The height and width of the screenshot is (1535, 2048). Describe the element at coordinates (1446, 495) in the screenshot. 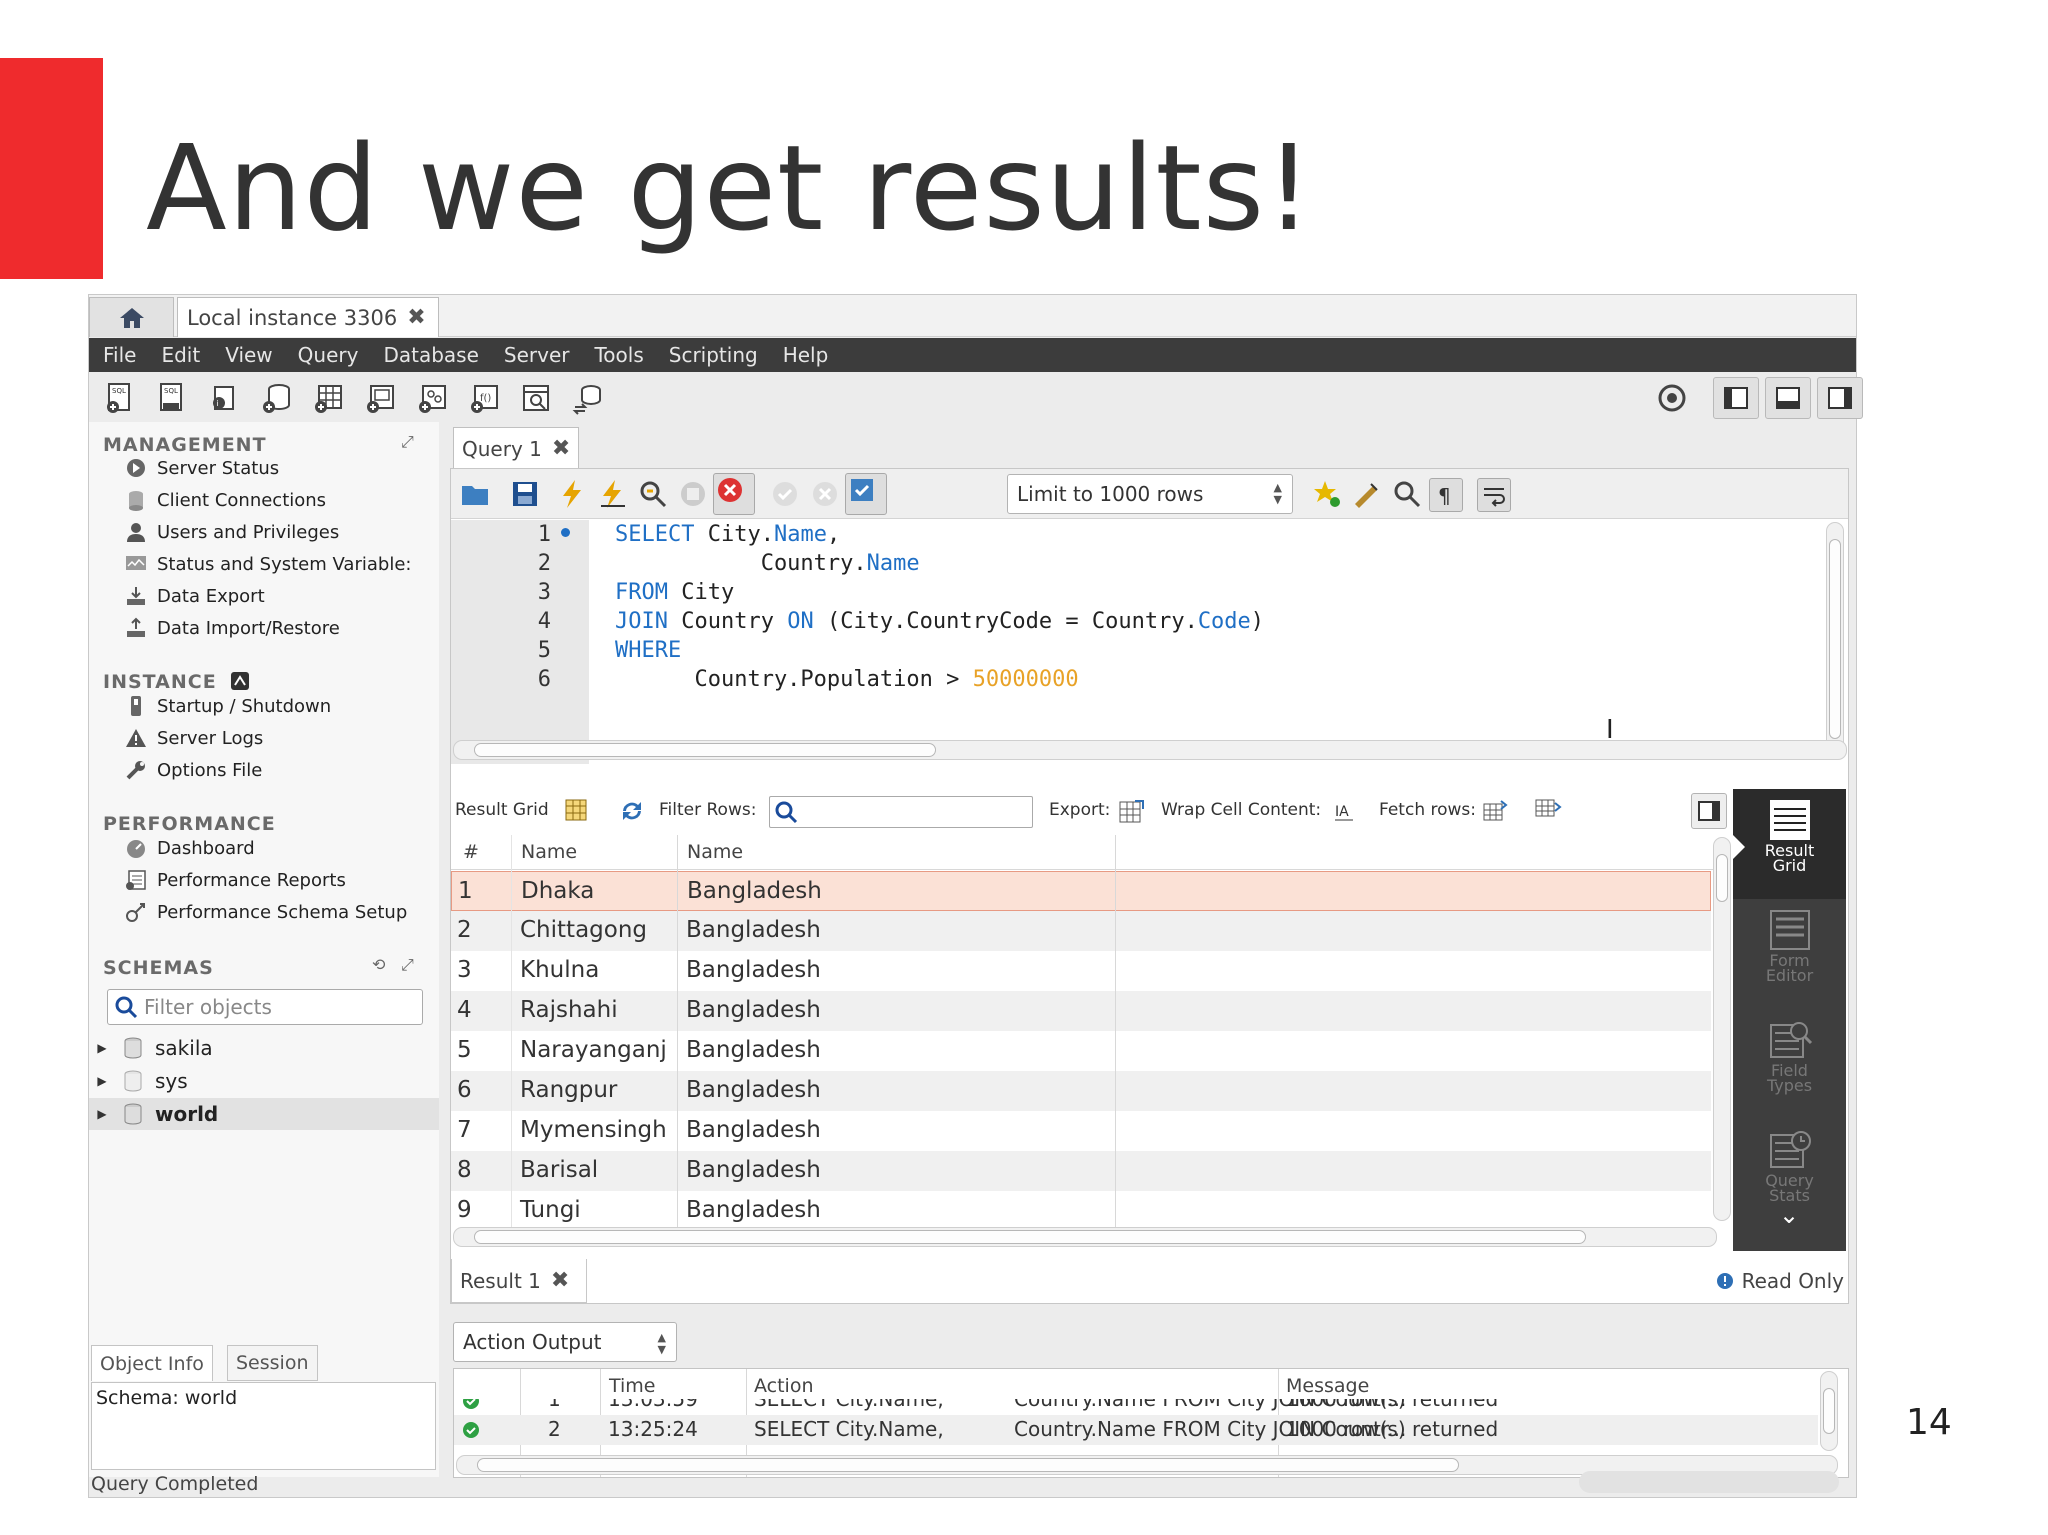

I see `invisible-chars-button: ¶` at that location.